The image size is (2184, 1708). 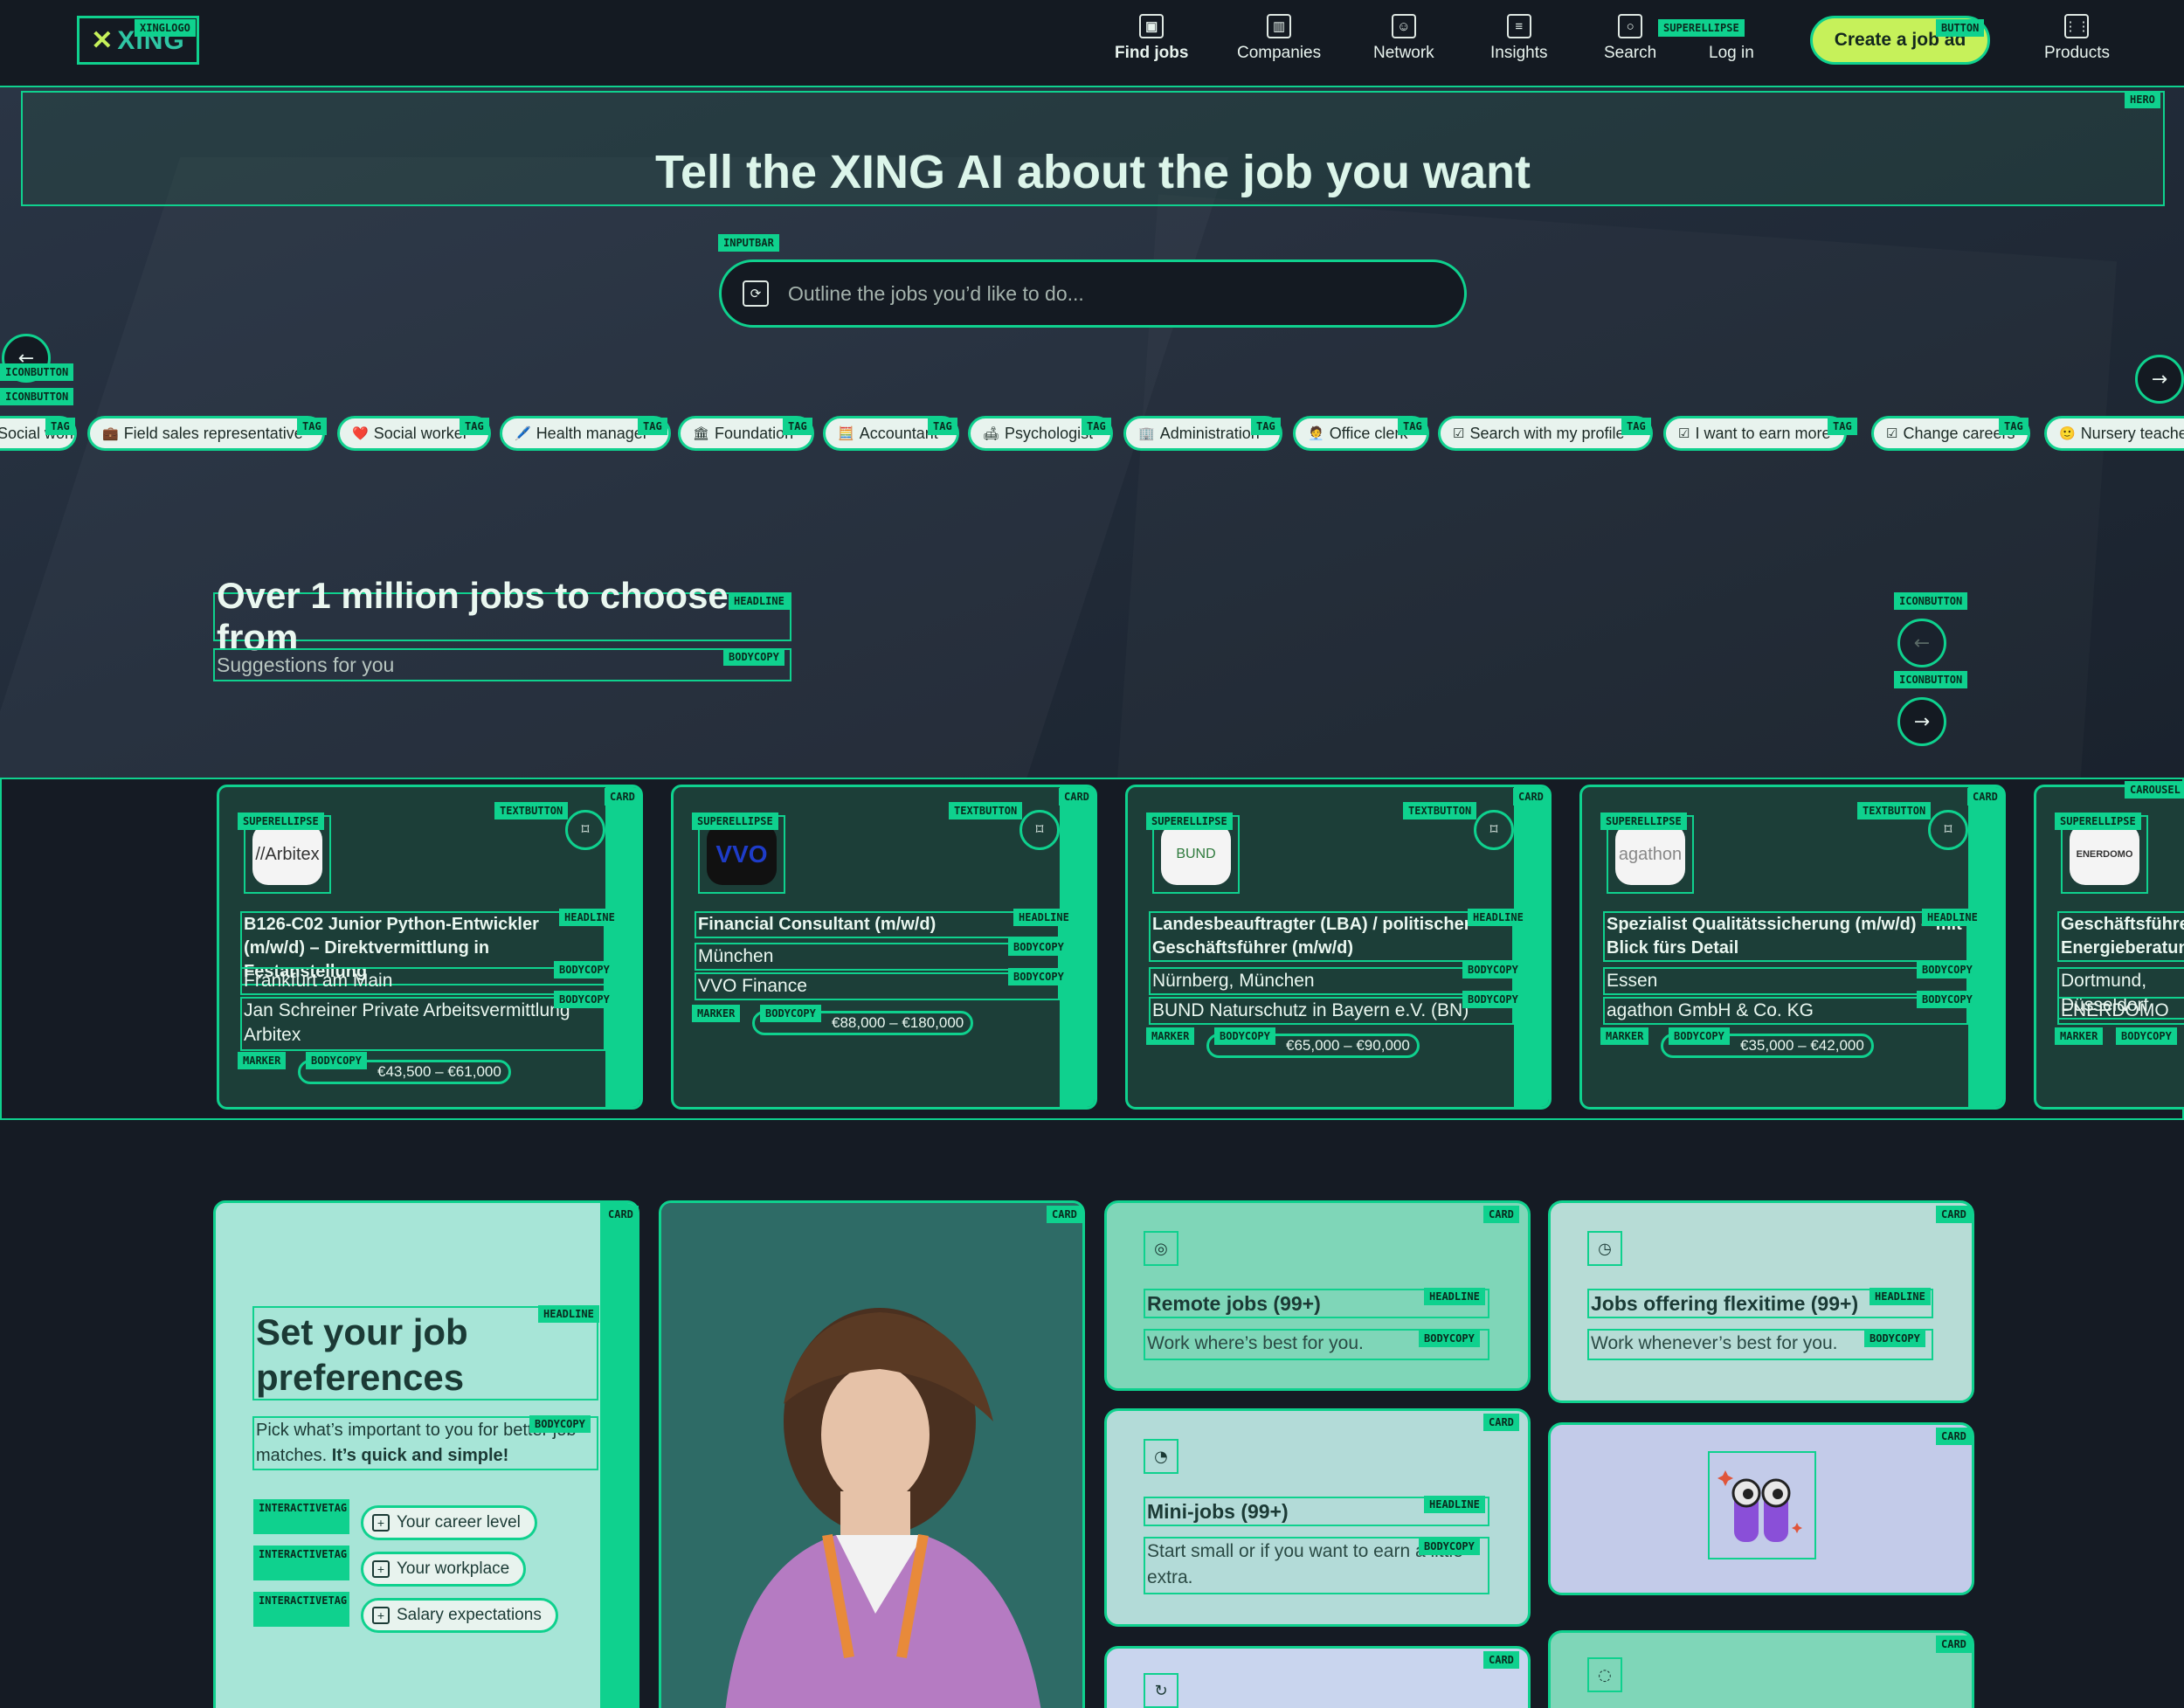 I want to click on nav-find-jobs: ▣ Find jobs, so click(x=1151, y=39).